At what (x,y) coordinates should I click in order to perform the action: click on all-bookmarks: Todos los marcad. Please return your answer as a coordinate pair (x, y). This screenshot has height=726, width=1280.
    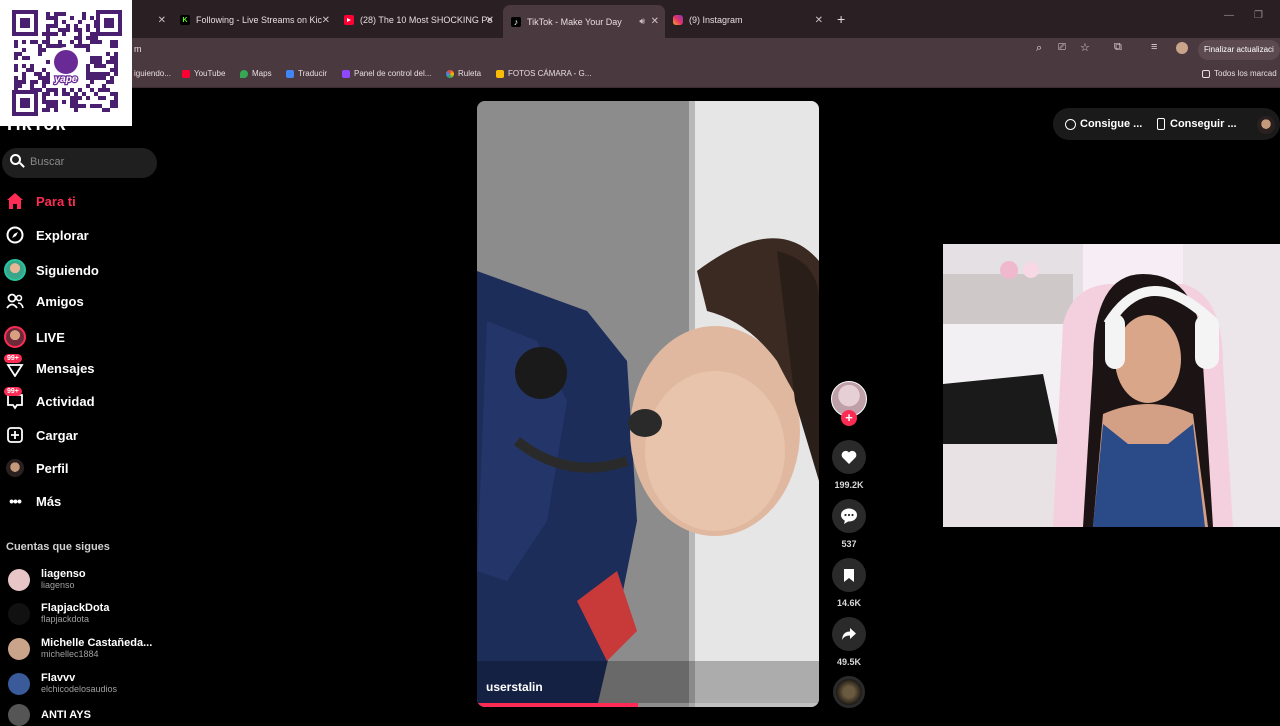
    Looking at the image, I should click on (1239, 73).